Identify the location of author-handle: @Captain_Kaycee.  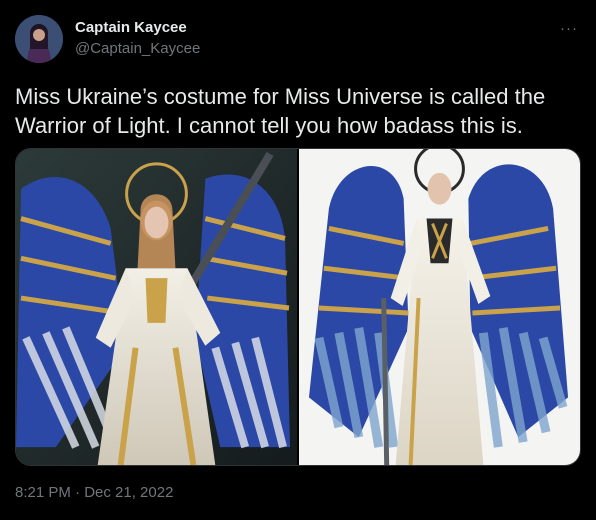
(137, 48).